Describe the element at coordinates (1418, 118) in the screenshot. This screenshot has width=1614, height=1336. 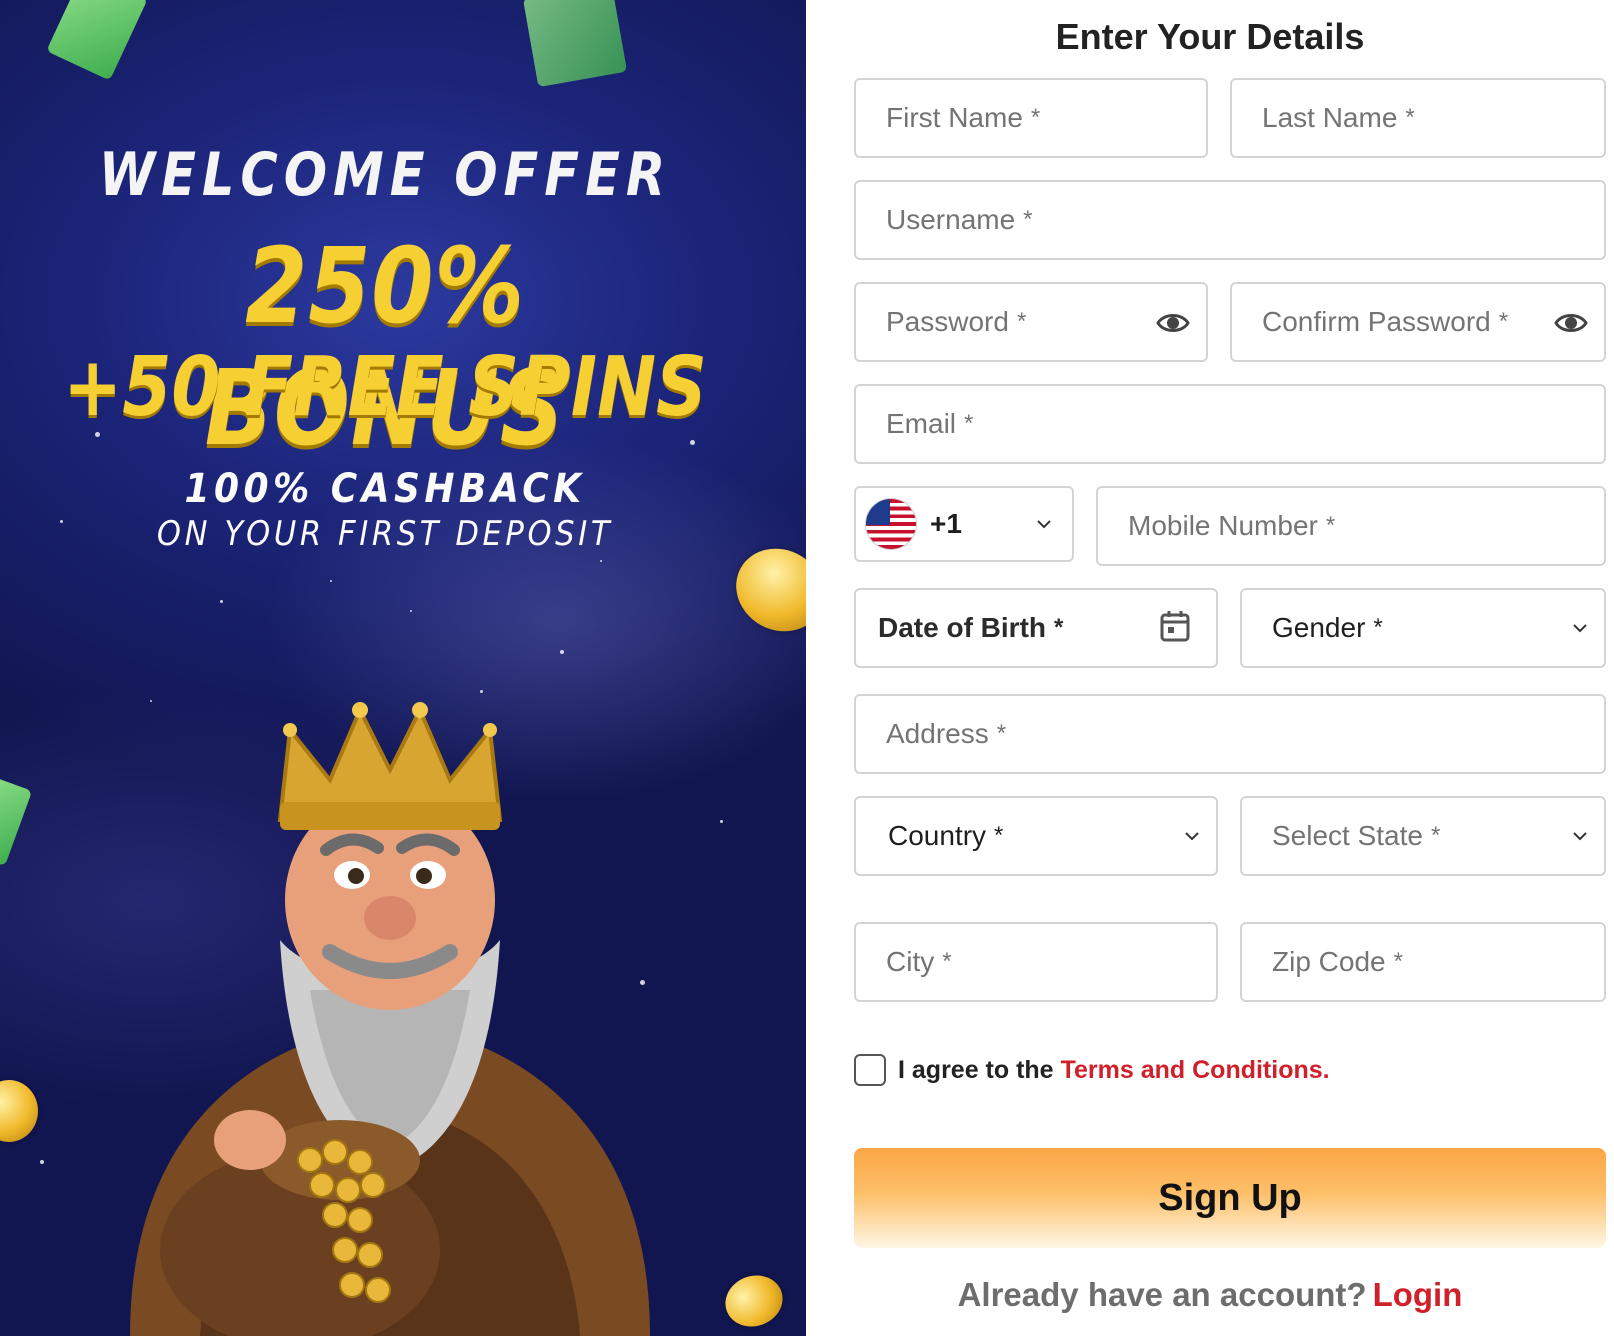
I see `last-name-field: Last Name *` at that location.